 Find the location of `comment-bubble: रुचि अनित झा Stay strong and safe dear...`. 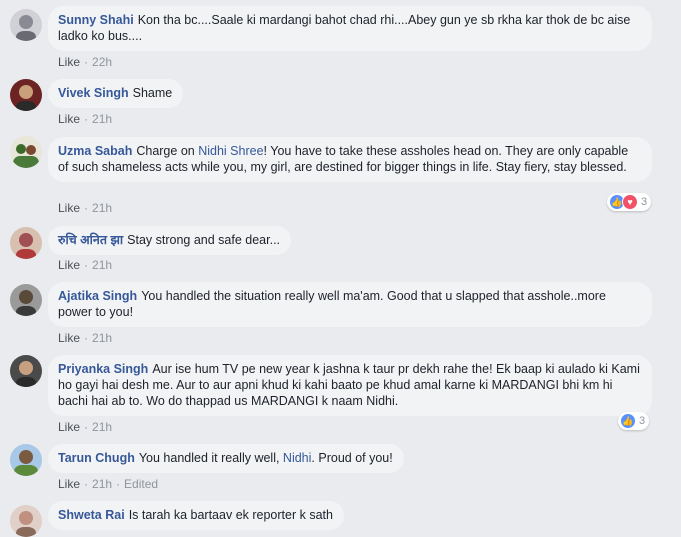

comment-bubble: रुचि अनित झा Stay strong and safe dear... is located at coordinates (170, 240).